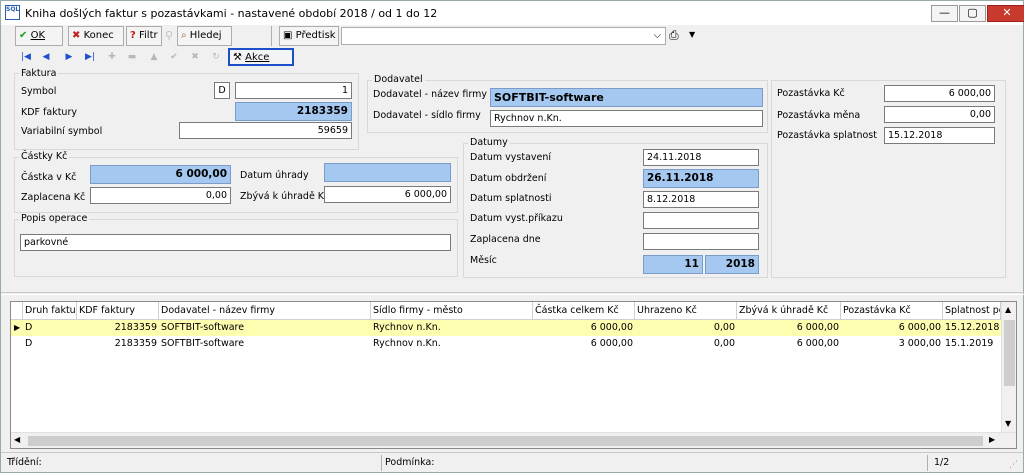  Describe the element at coordinates (160, 195) in the screenshot. I see `zaplacena-field: 0,00` at that location.